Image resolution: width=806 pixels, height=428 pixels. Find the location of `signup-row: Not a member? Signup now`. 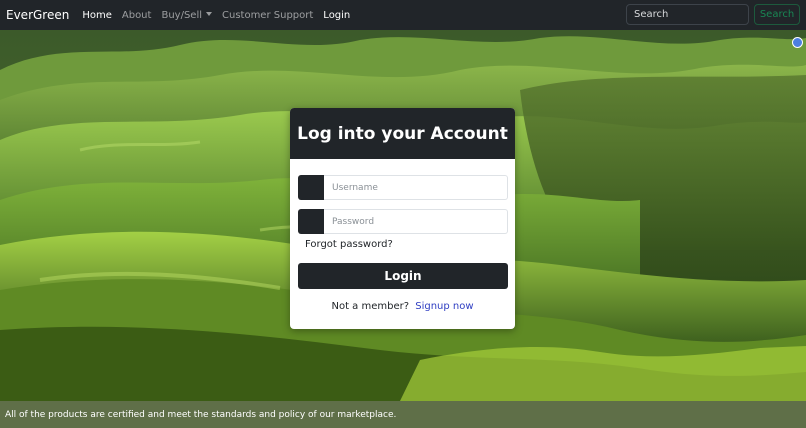

signup-row: Not a member? Signup now is located at coordinates (402, 306).